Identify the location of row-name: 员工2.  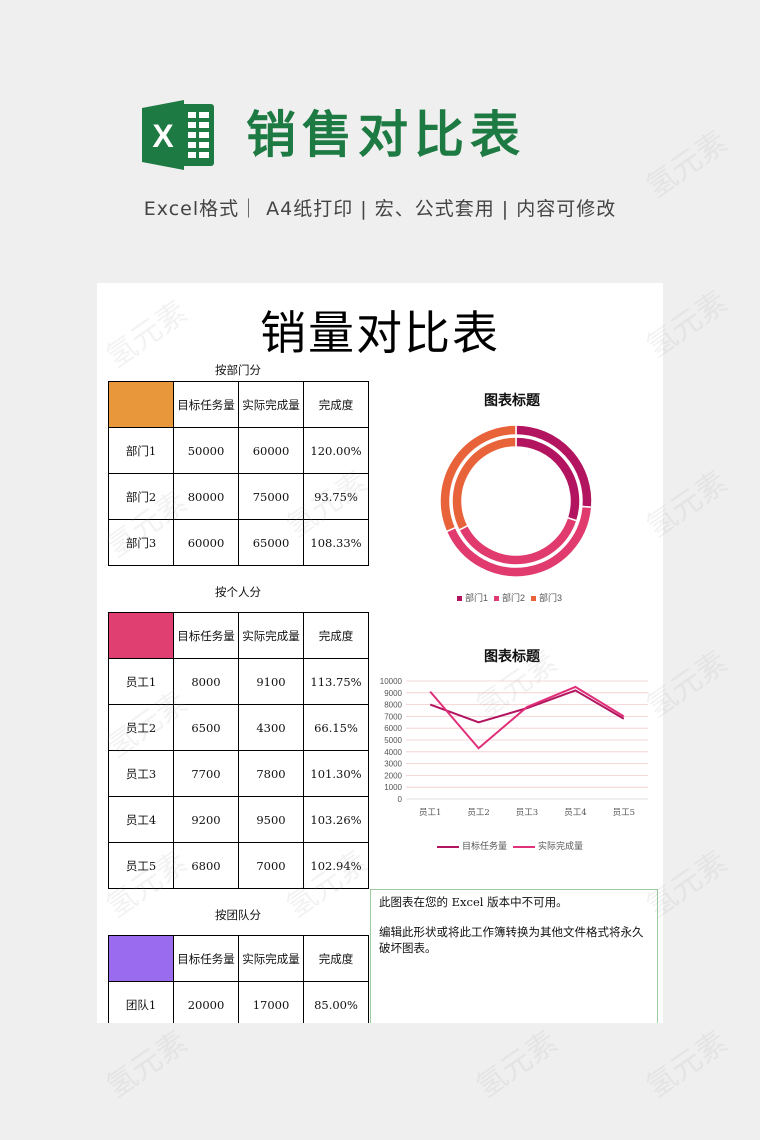
(141, 727).